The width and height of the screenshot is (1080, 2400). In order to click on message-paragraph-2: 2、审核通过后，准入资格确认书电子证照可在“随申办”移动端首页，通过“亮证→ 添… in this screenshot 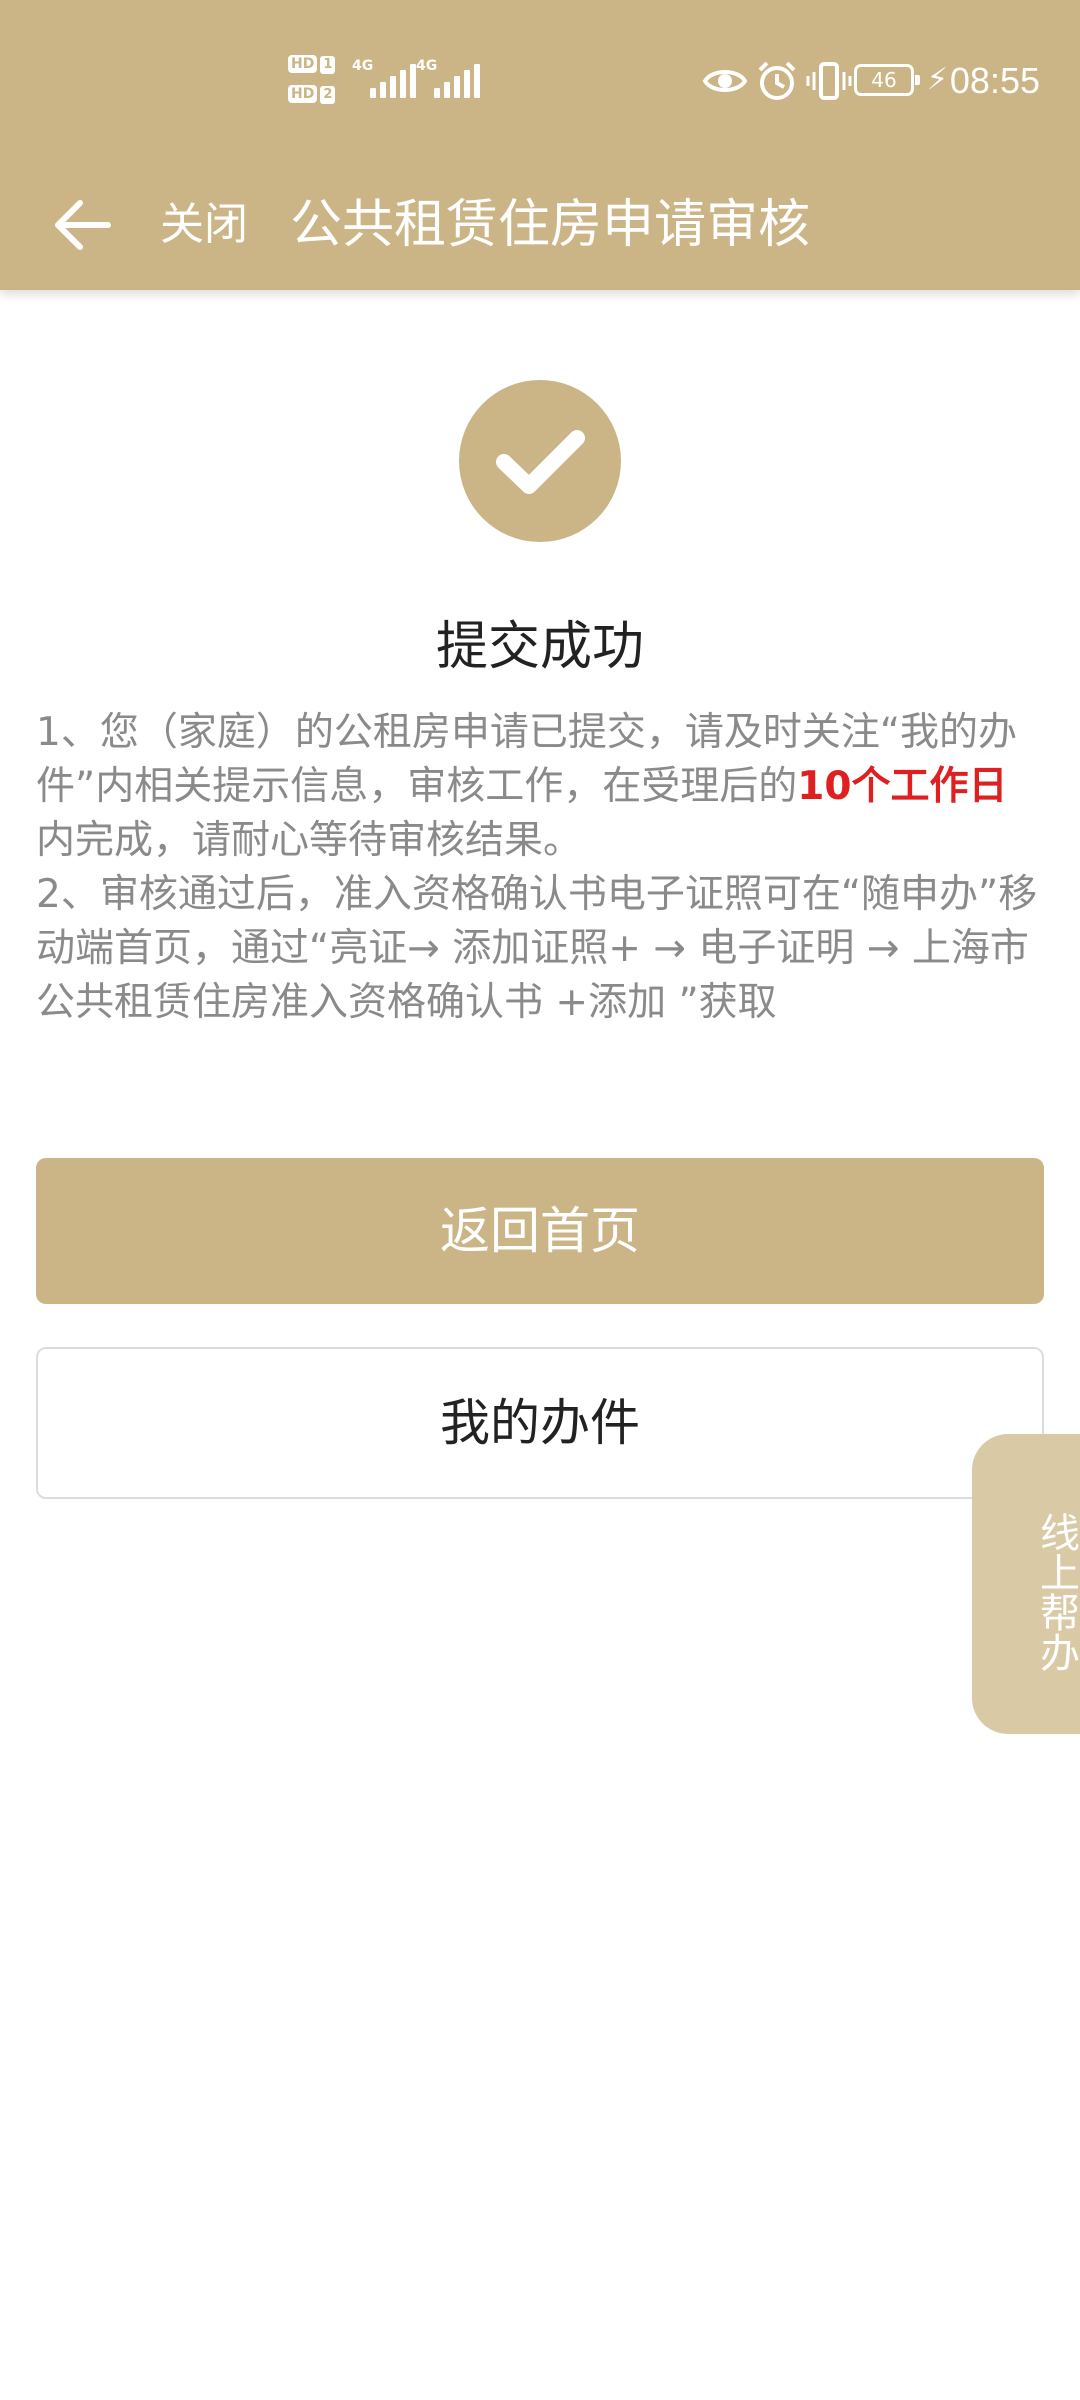, I will do `click(537, 948)`.